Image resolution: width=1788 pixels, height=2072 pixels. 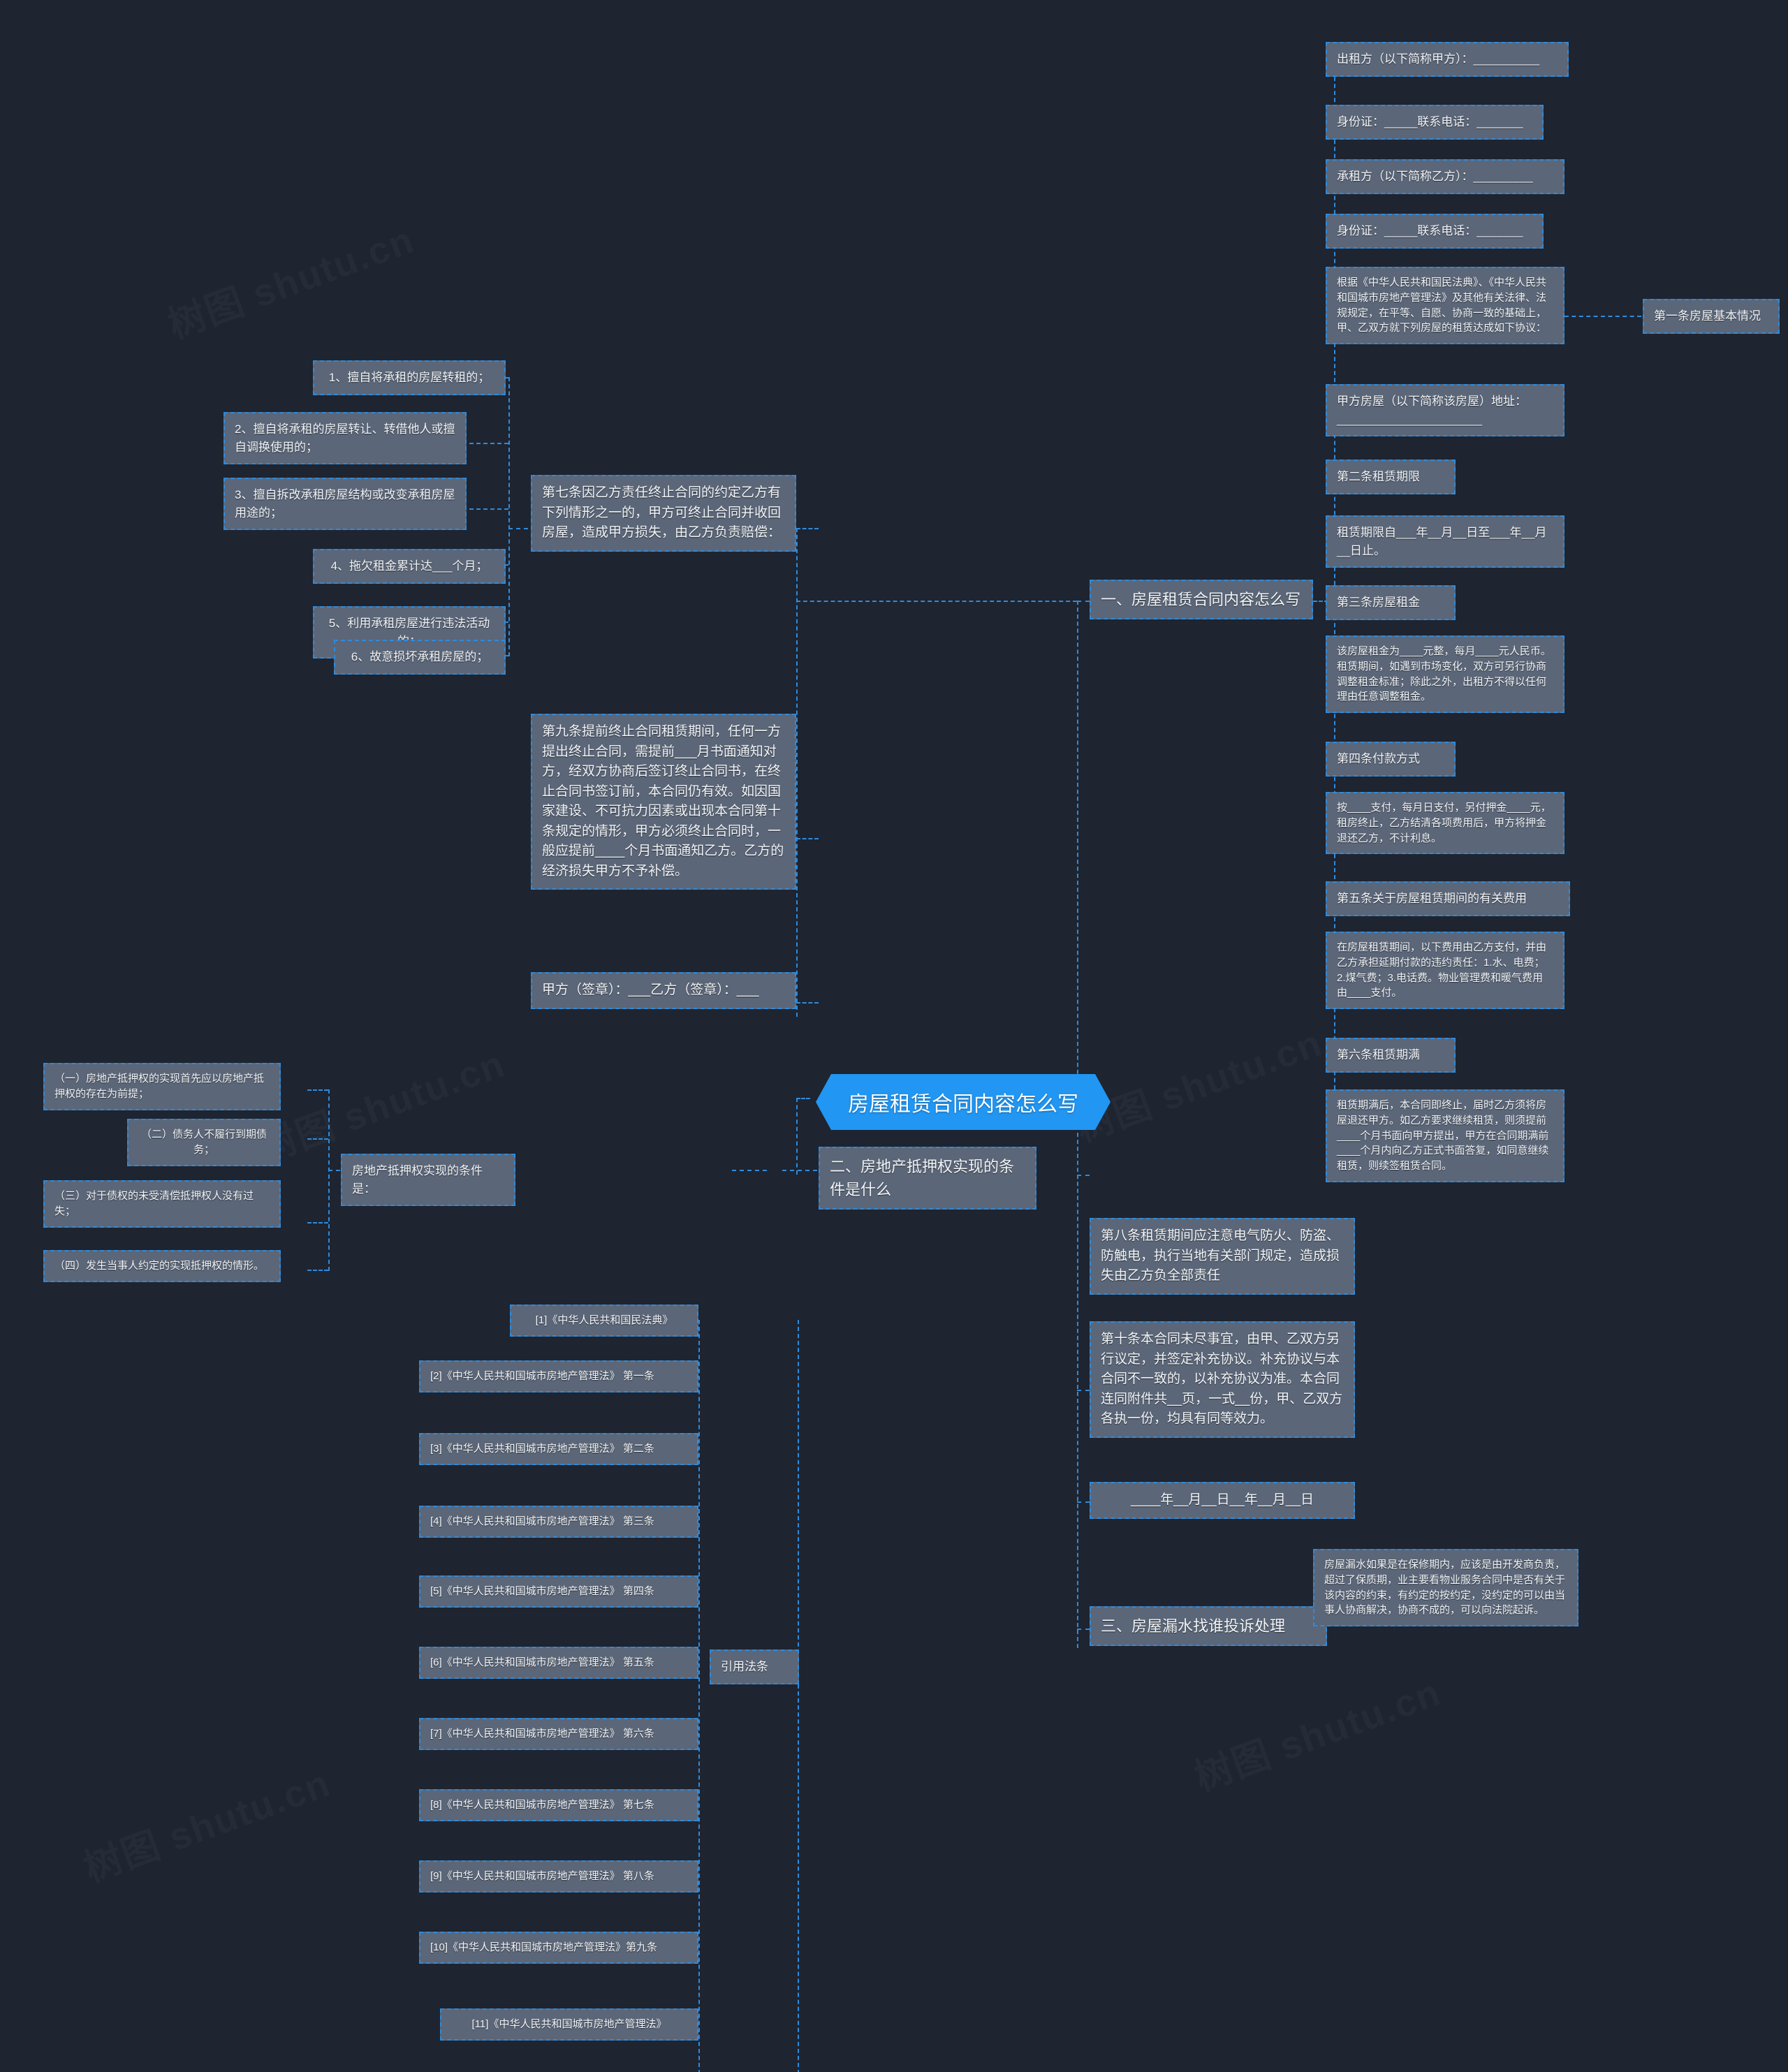 I want to click on node-tenant-id: 身份证：_____联系电话：_______, so click(x=1435, y=231).